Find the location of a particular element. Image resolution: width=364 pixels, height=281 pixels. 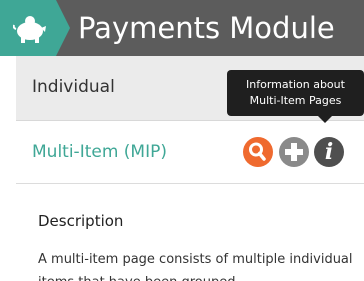

add-icon is located at coordinates (294, 152).